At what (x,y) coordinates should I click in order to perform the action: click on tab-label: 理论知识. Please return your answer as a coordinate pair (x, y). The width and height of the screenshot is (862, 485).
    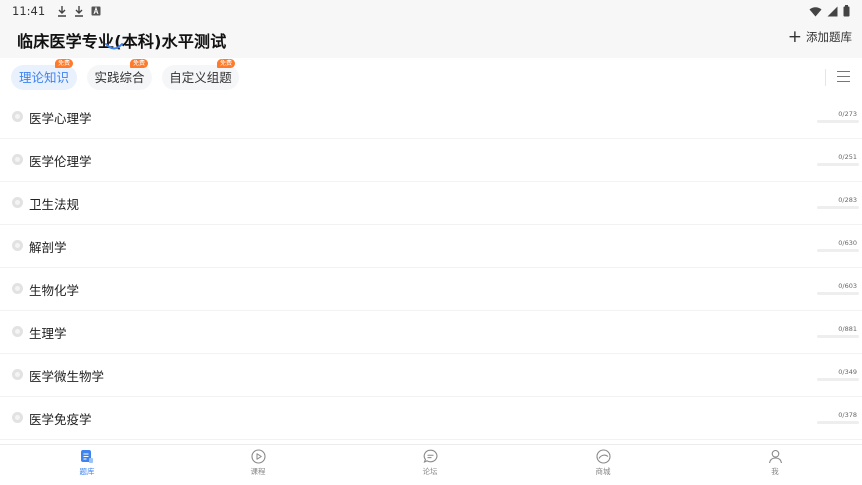
    Looking at the image, I should click on (43, 77).